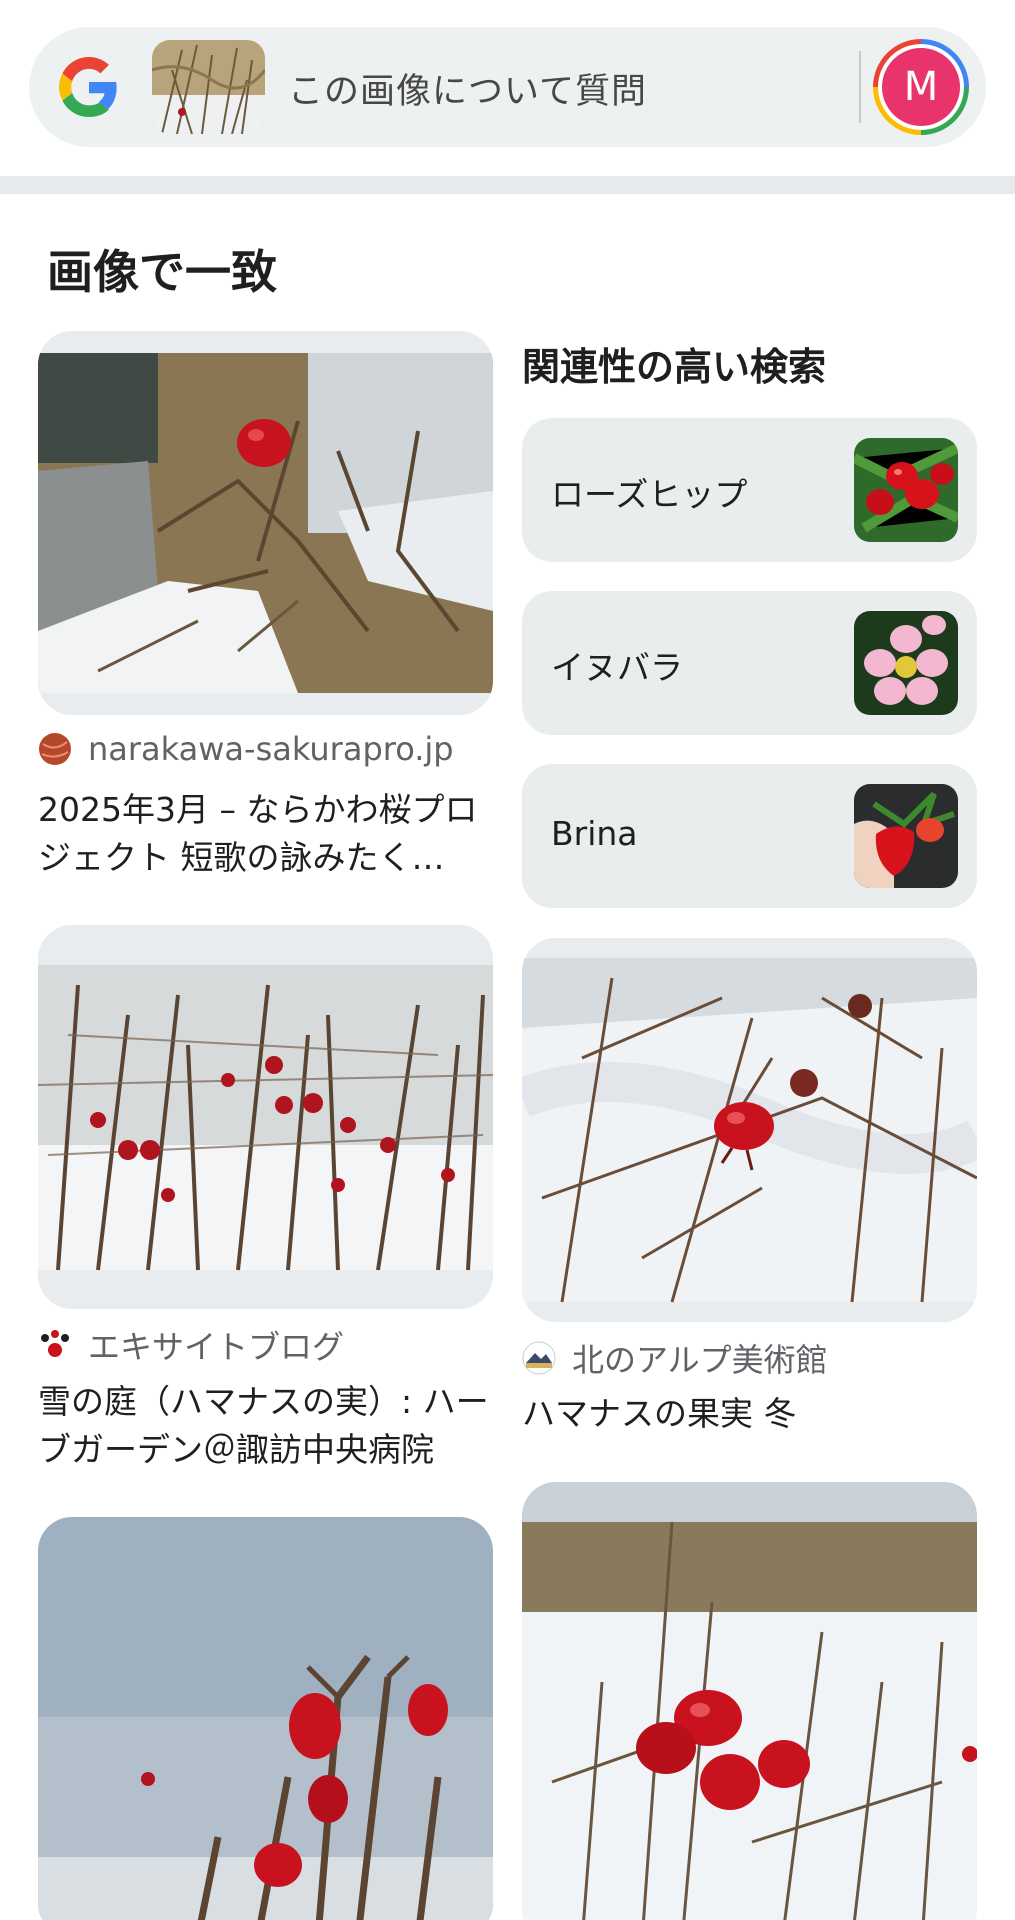 This screenshot has width=1015, height=1920. I want to click on google-g-icon, so click(89, 87).